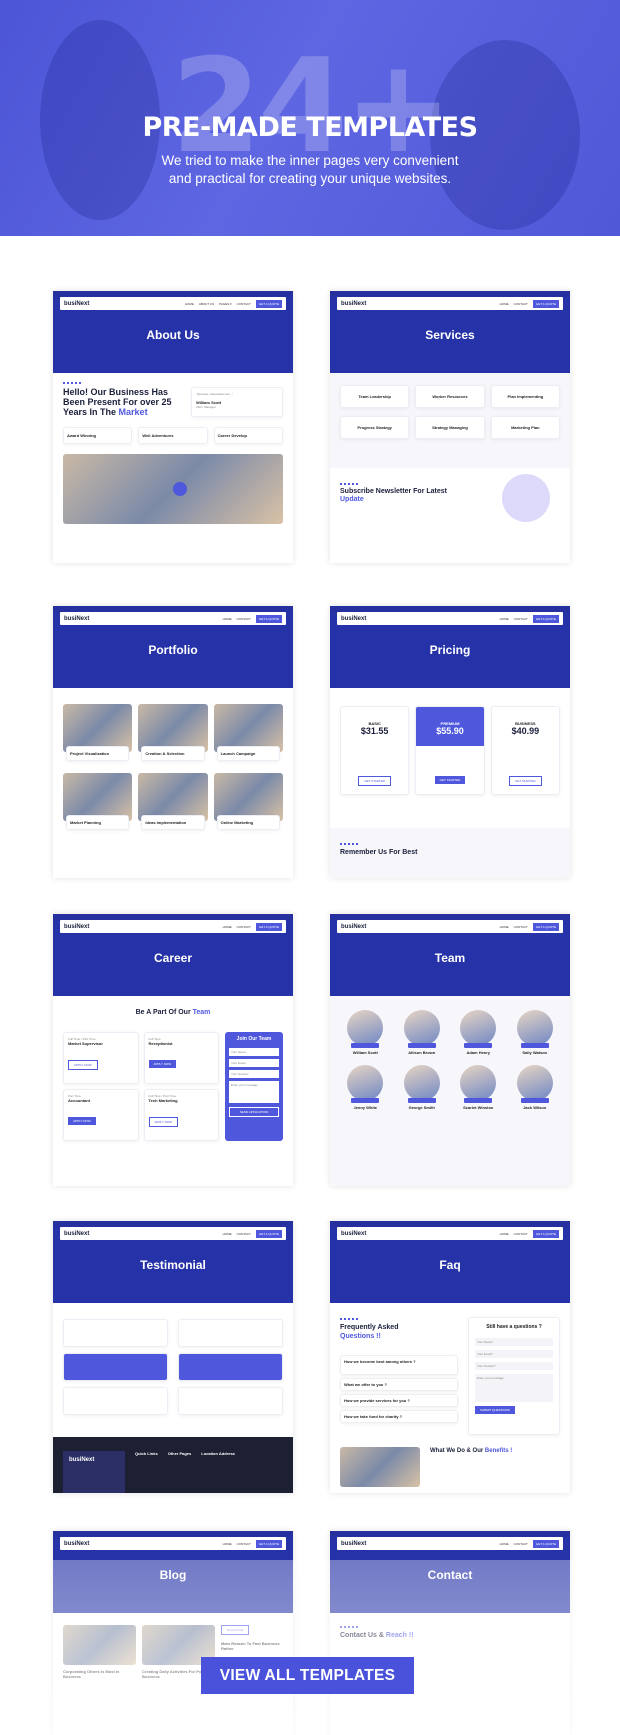 The height and width of the screenshot is (1735, 620). I want to click on feature-item: Well Adventures, so click(173, 435).